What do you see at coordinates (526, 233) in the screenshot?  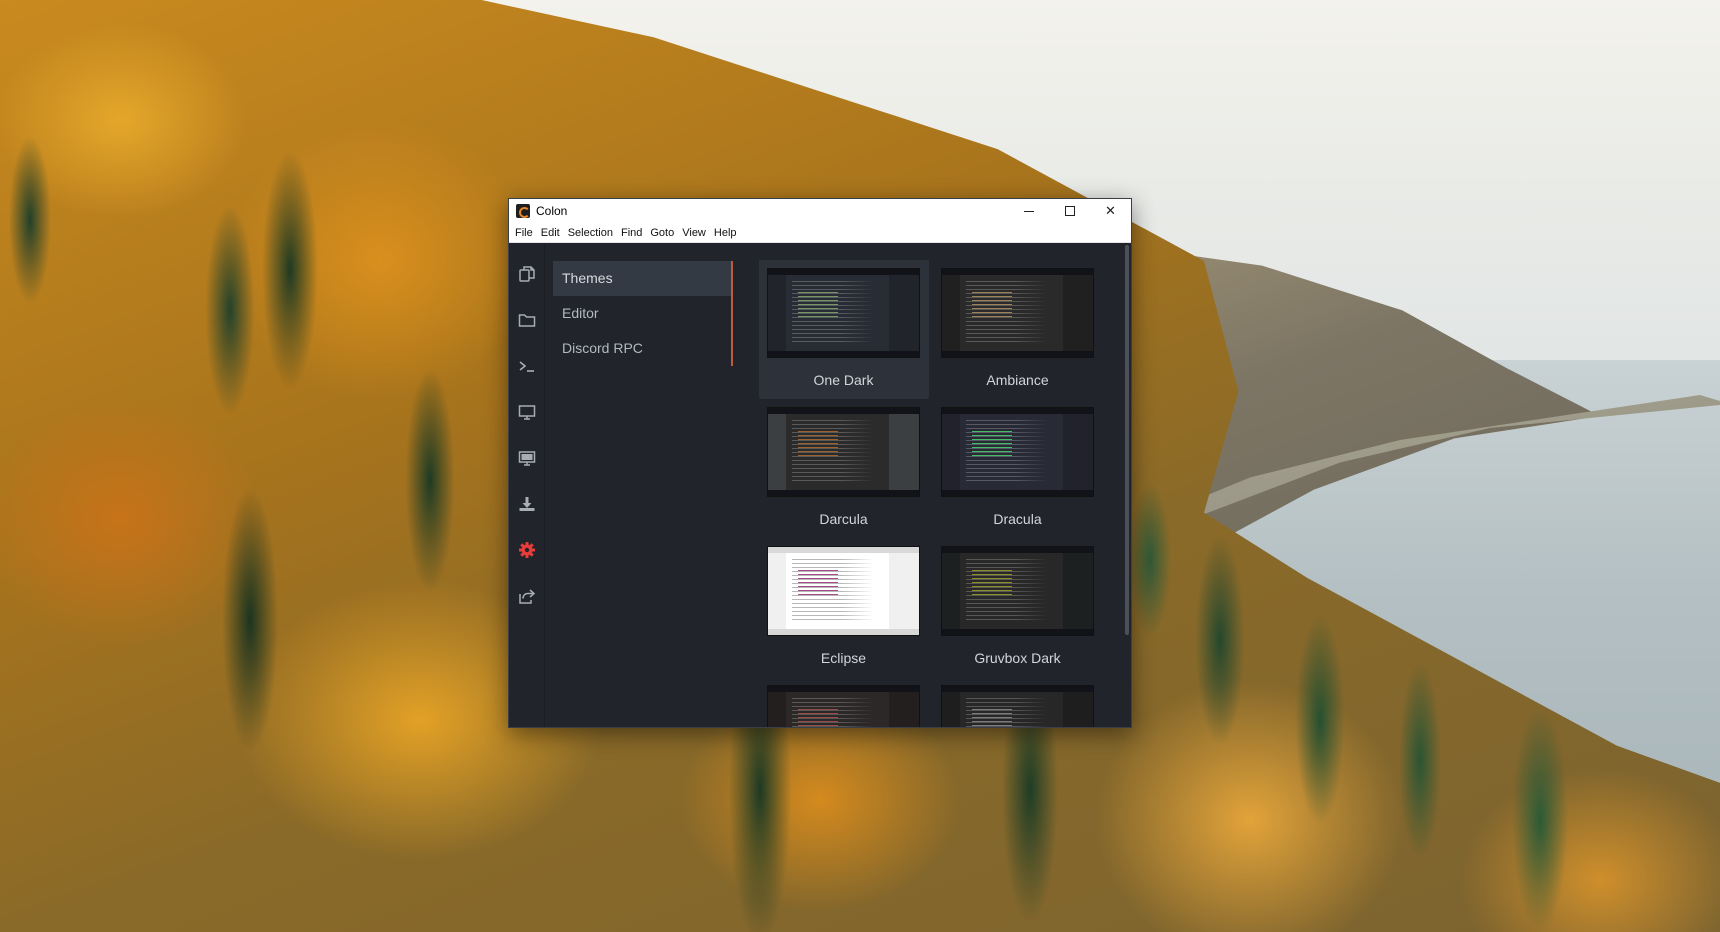 I see `menu-file: File` at bounding box center [526, 233].